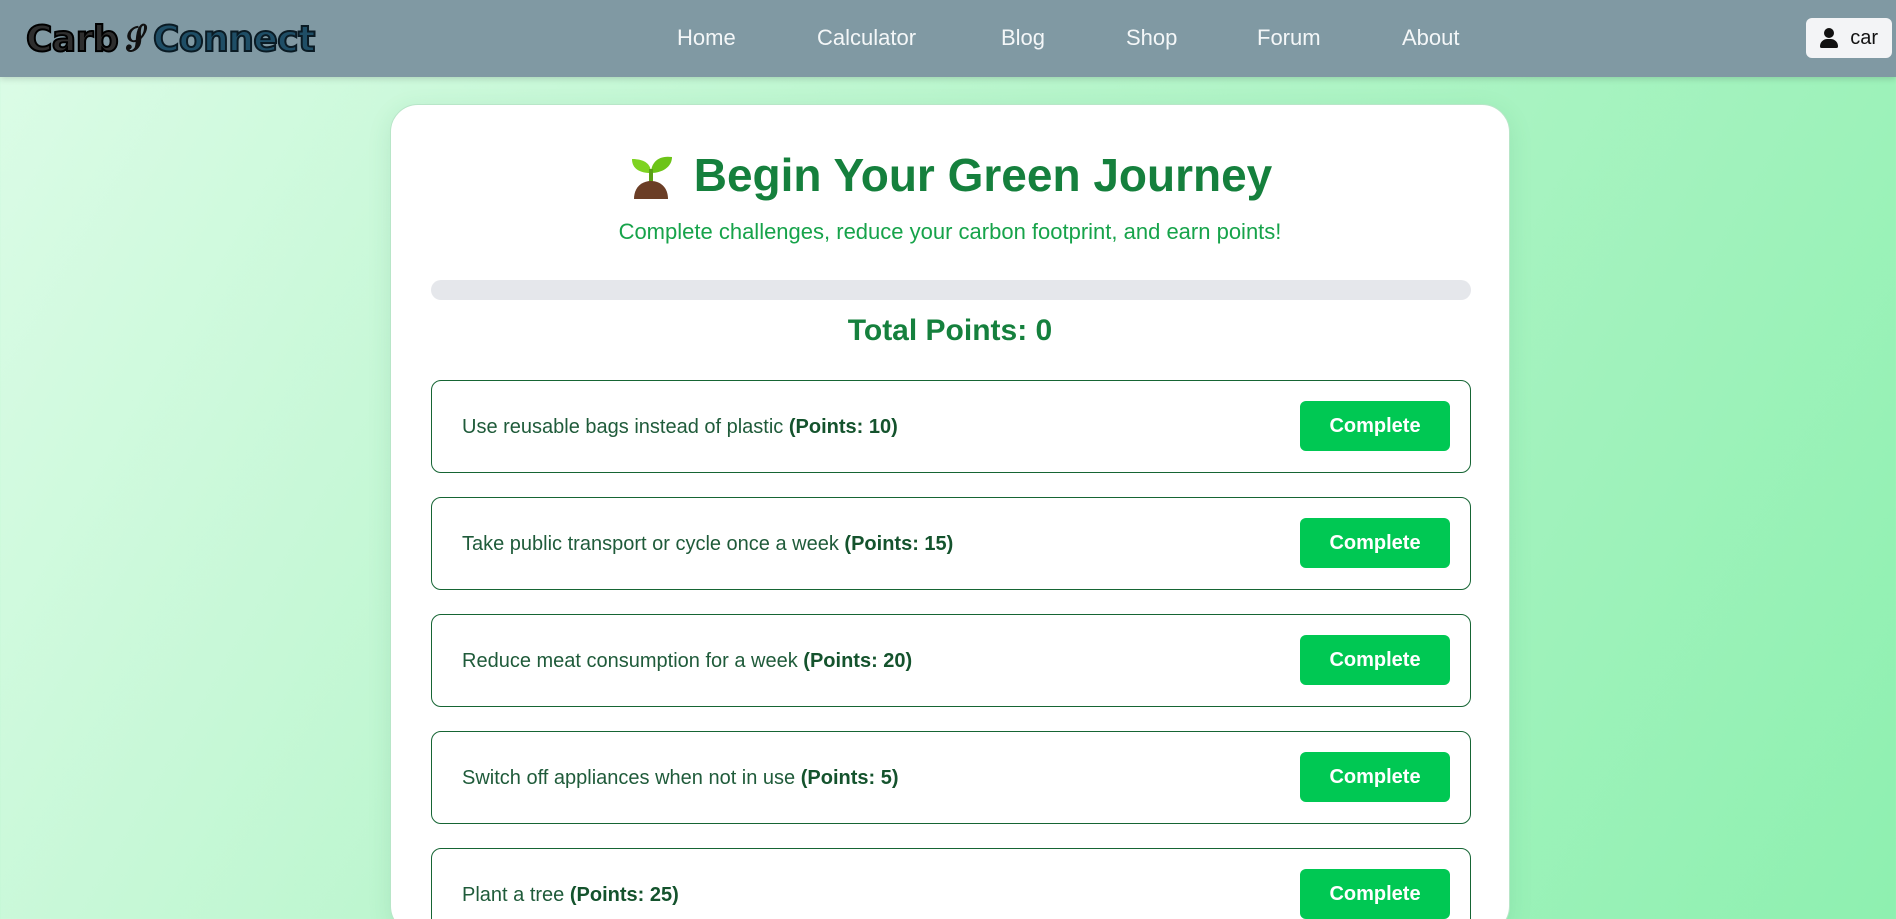  Describe the element at coordinates (1289, 38) in the screenshot. I see `nav-forum: Forum` at that location.